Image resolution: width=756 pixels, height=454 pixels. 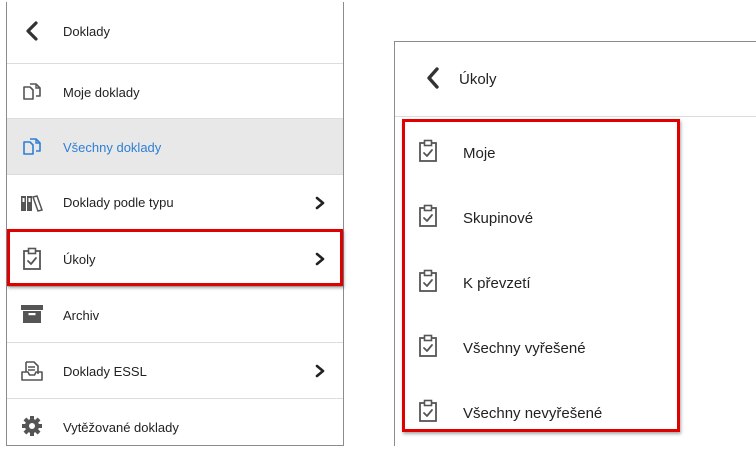 I want to click on submenu-item-k-prevzeti: K převzetí, so click(x=575, y=282).